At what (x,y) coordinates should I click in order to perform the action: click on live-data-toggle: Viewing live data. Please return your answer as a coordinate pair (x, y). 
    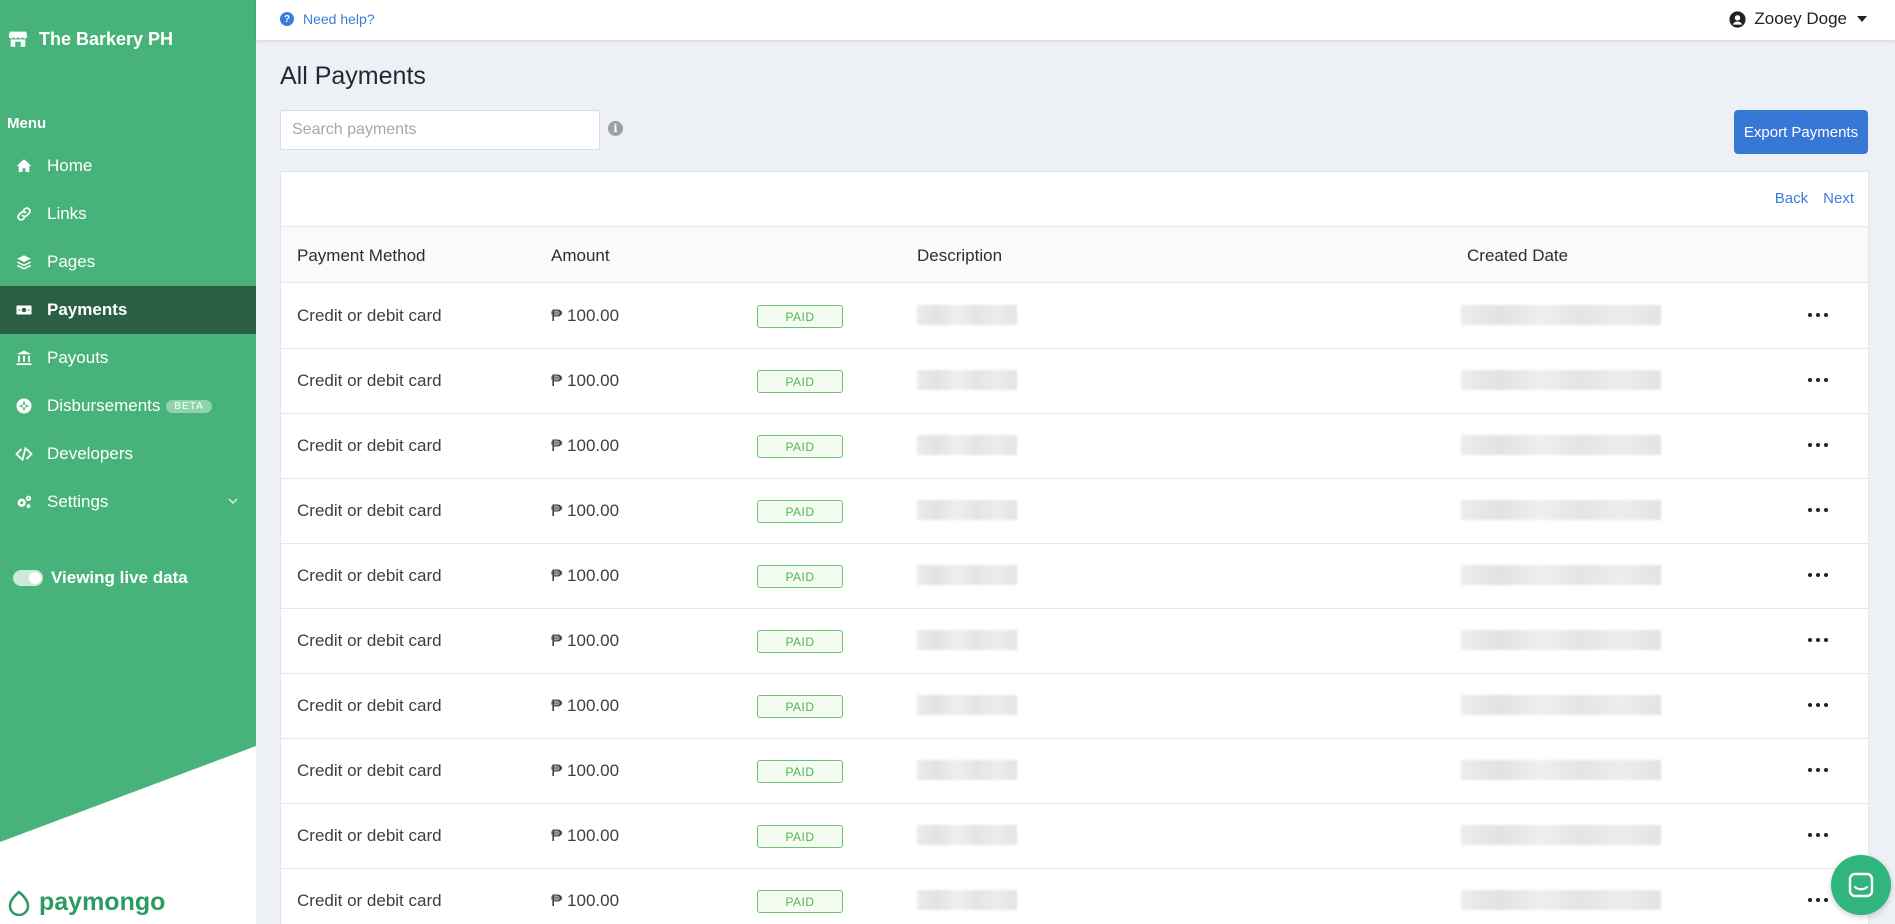
    Looking at the image, I should click on (100, 578).